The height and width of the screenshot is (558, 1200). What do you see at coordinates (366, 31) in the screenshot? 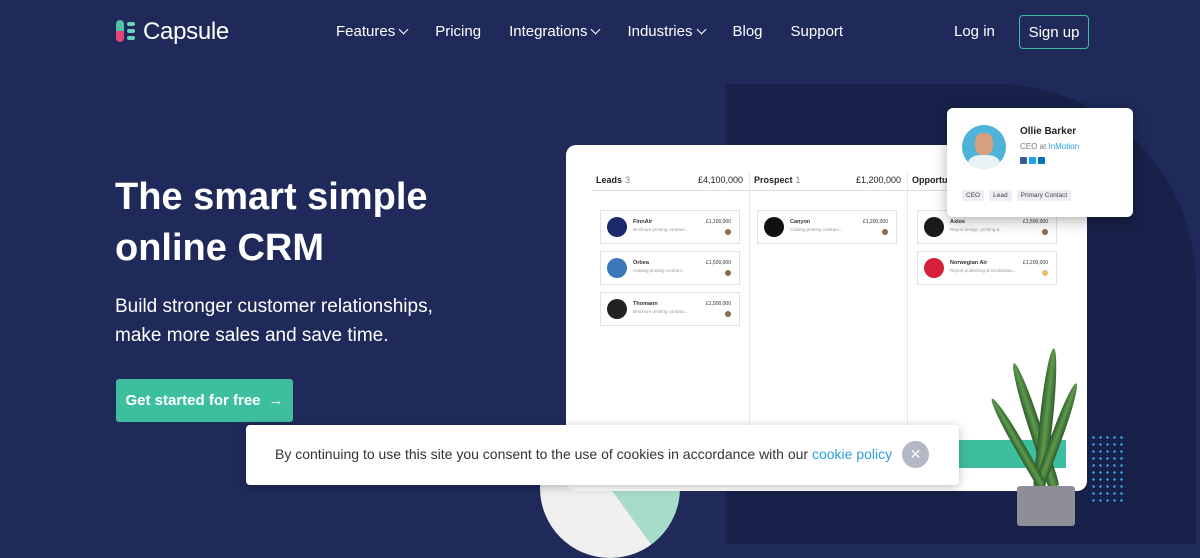
I see `nav-label: Features` at bounding box center [366, 31].